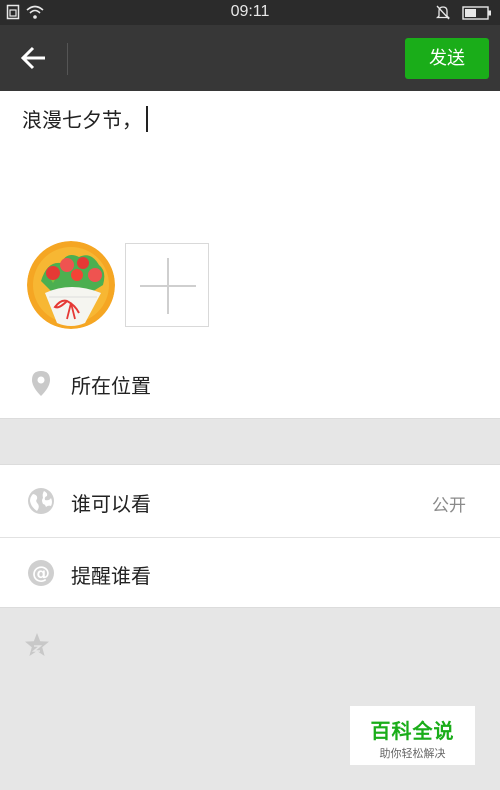 The height and width of the screenshot is (790, 500). I want to click on watermark-subtitle: 助你轻松解决, so click(412, 753).